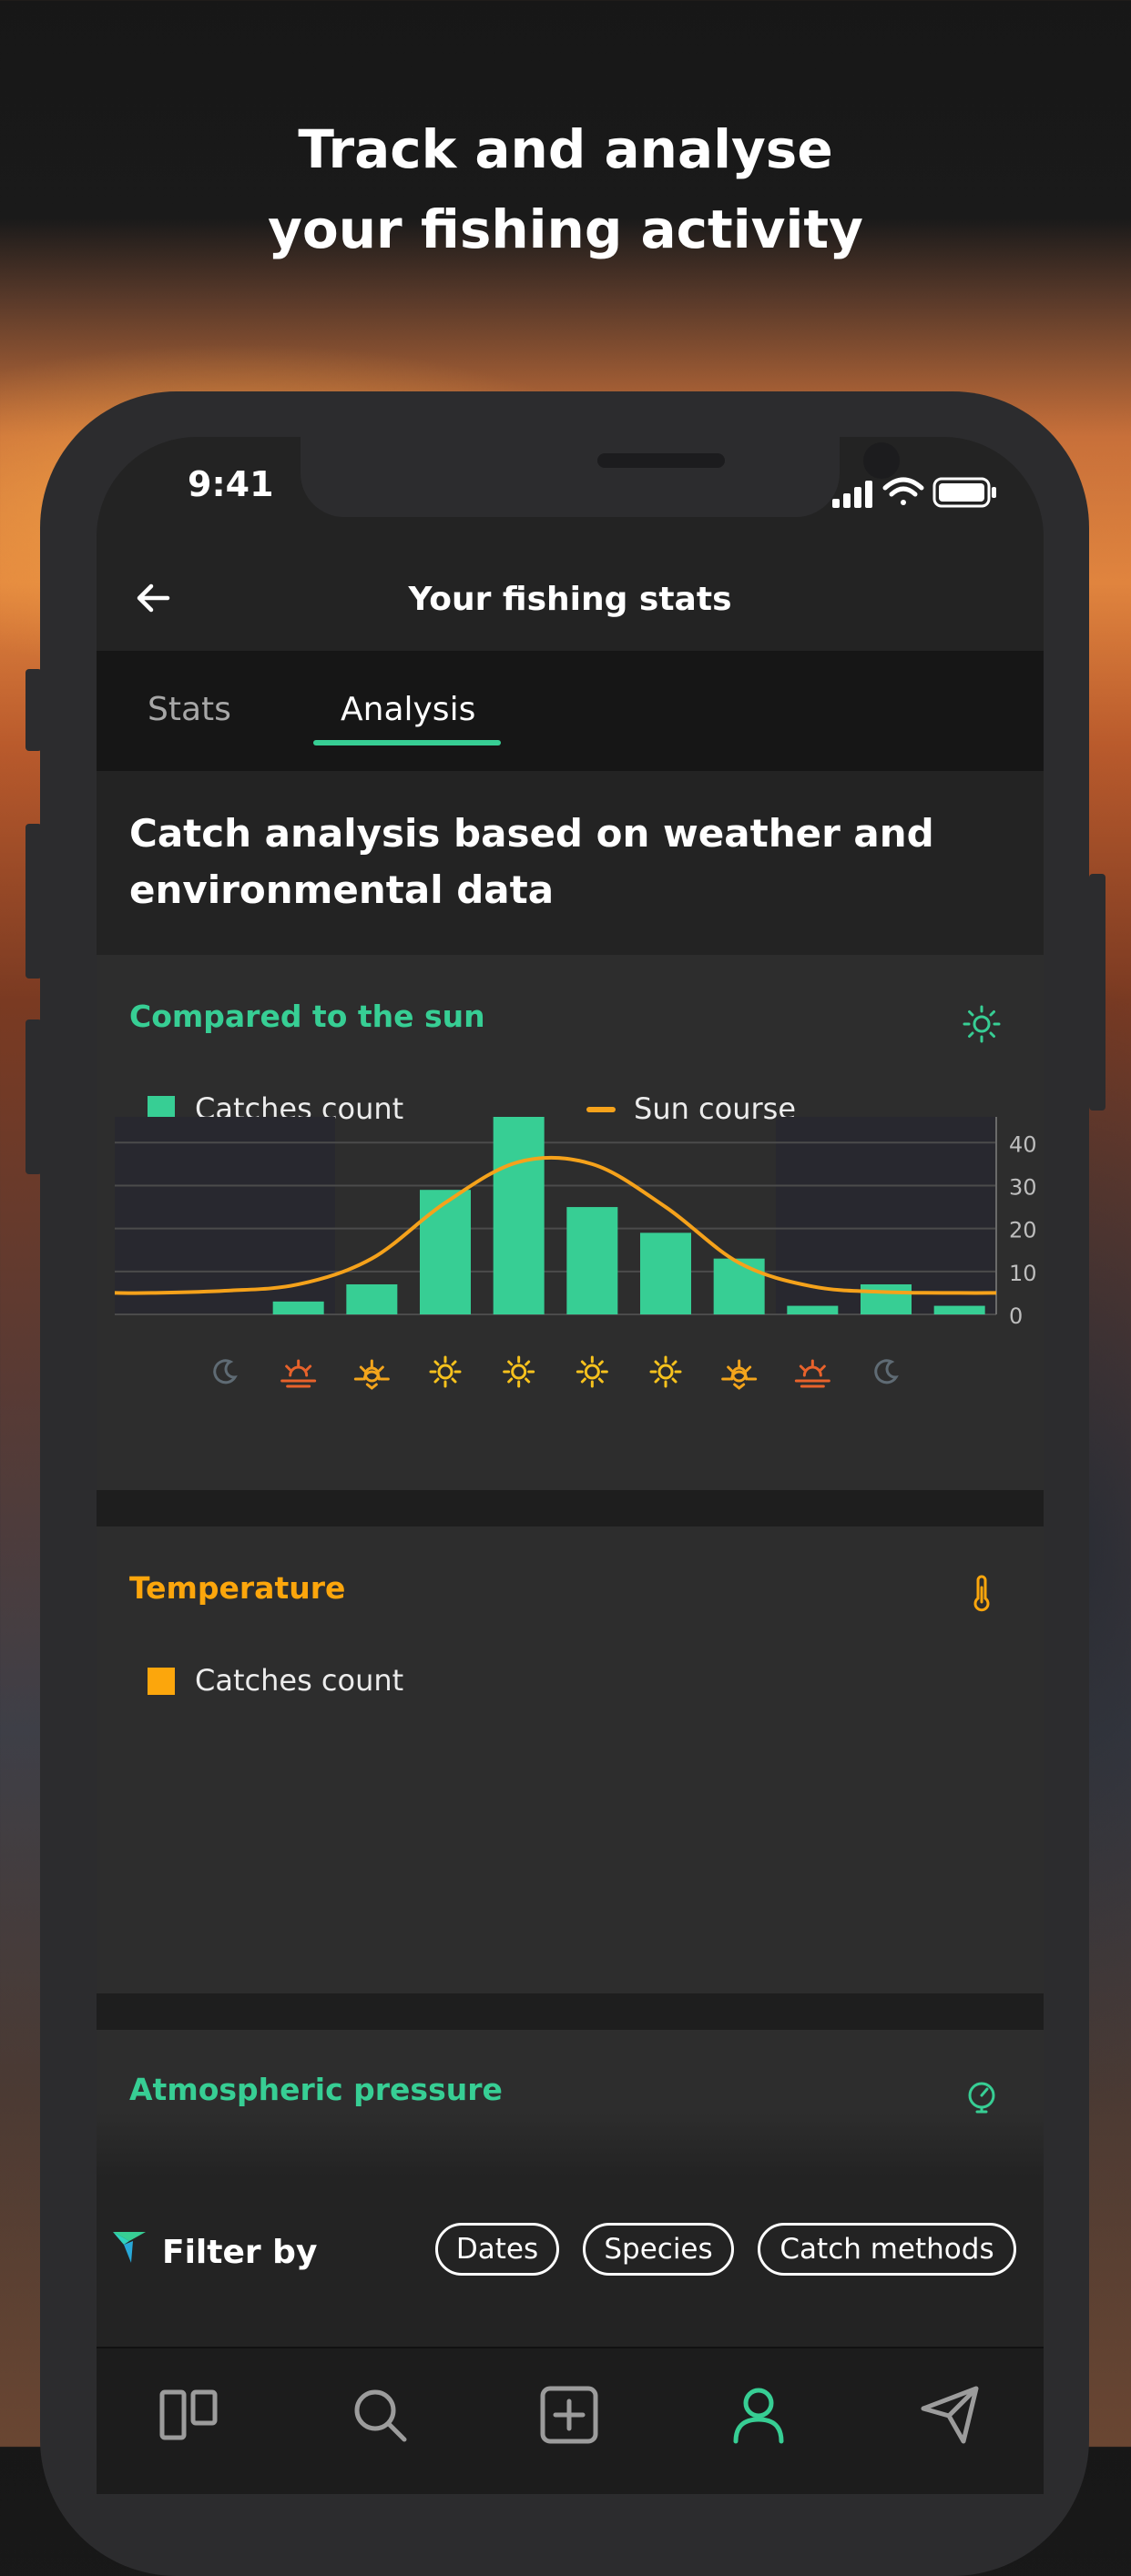 The width and height of the screenshot is (1131, 2576). What do you see at coordinates (231, 484) in the screenshot?
I see `status-time: 9:41` at bounding box center [231, 484].